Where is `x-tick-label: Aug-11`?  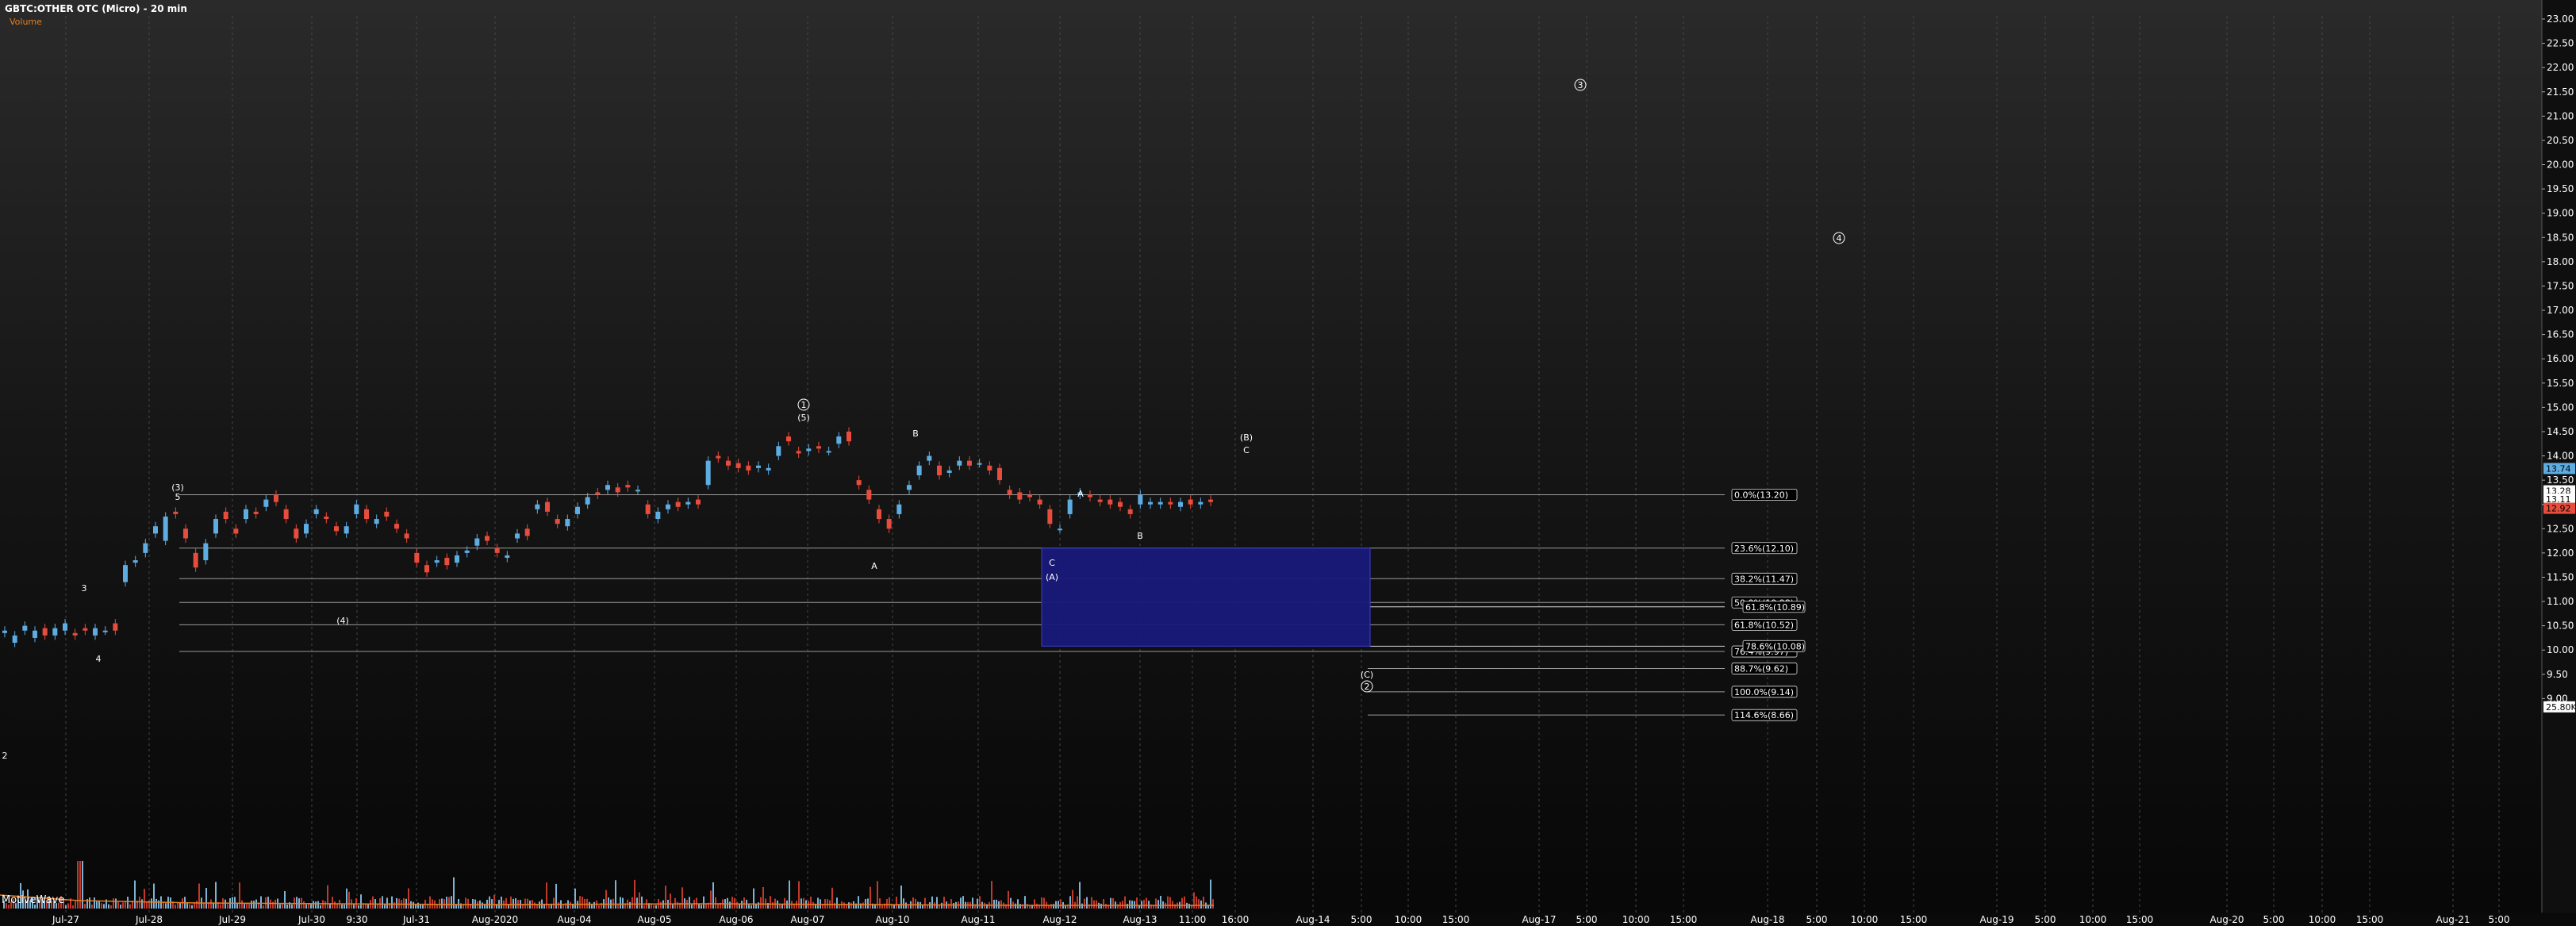
x-tick-label: Aug-11 is located at coordinates (978, 919).